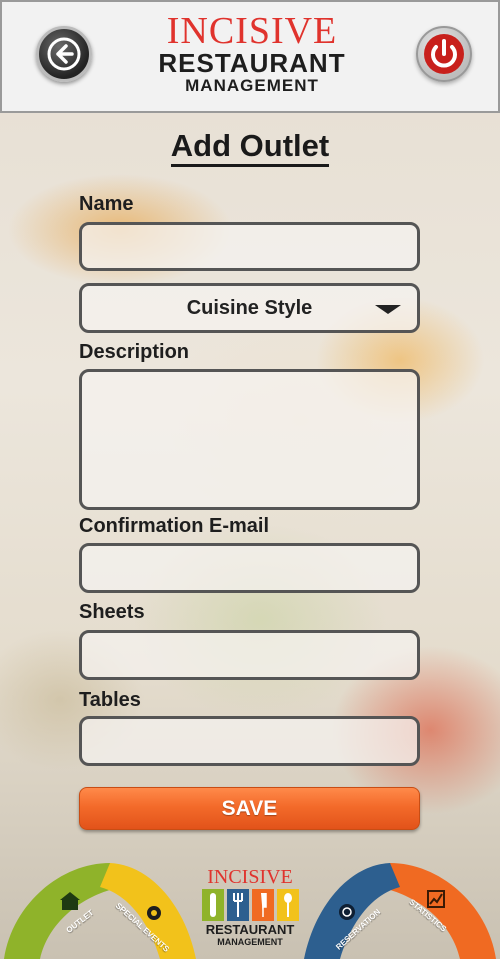 The height and width of the screenshot is (959, 500). What do you see at coordinates (134, 352) in the screenshot?
I see `description-label: Description` at bounding box center [134, 352].